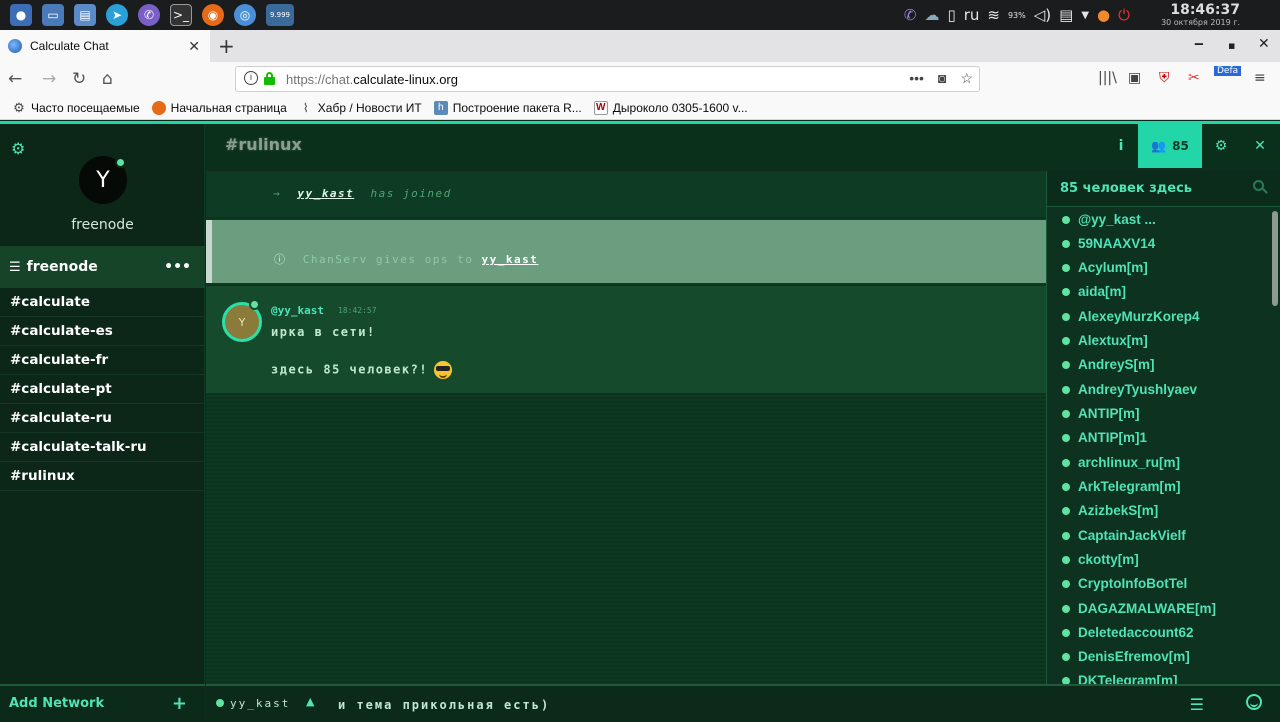  What do you see at coordinates (102, 389) in the screenshot?
I see `channel-item-calculate-pt: #calculate-pt` at bounding box center [102, 389].